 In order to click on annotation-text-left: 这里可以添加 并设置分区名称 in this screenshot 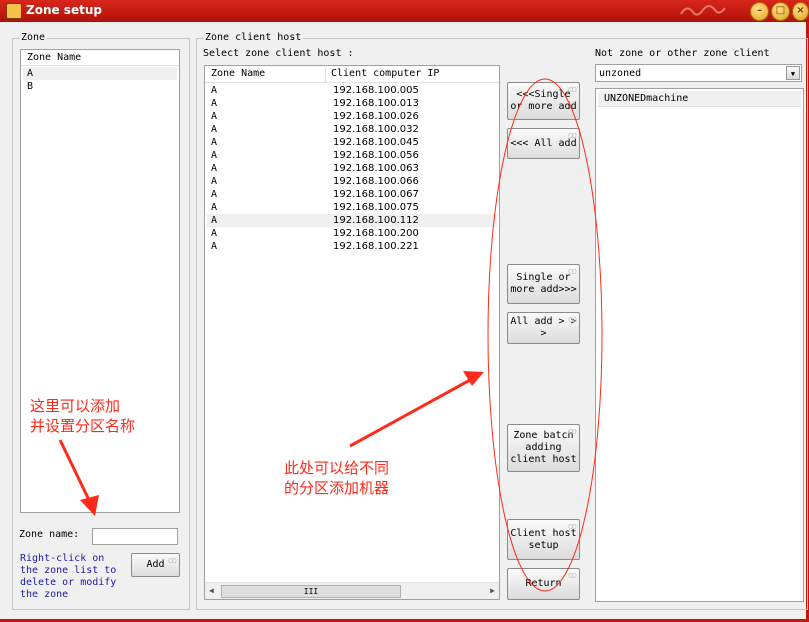, I will do `click(83, 416)`.